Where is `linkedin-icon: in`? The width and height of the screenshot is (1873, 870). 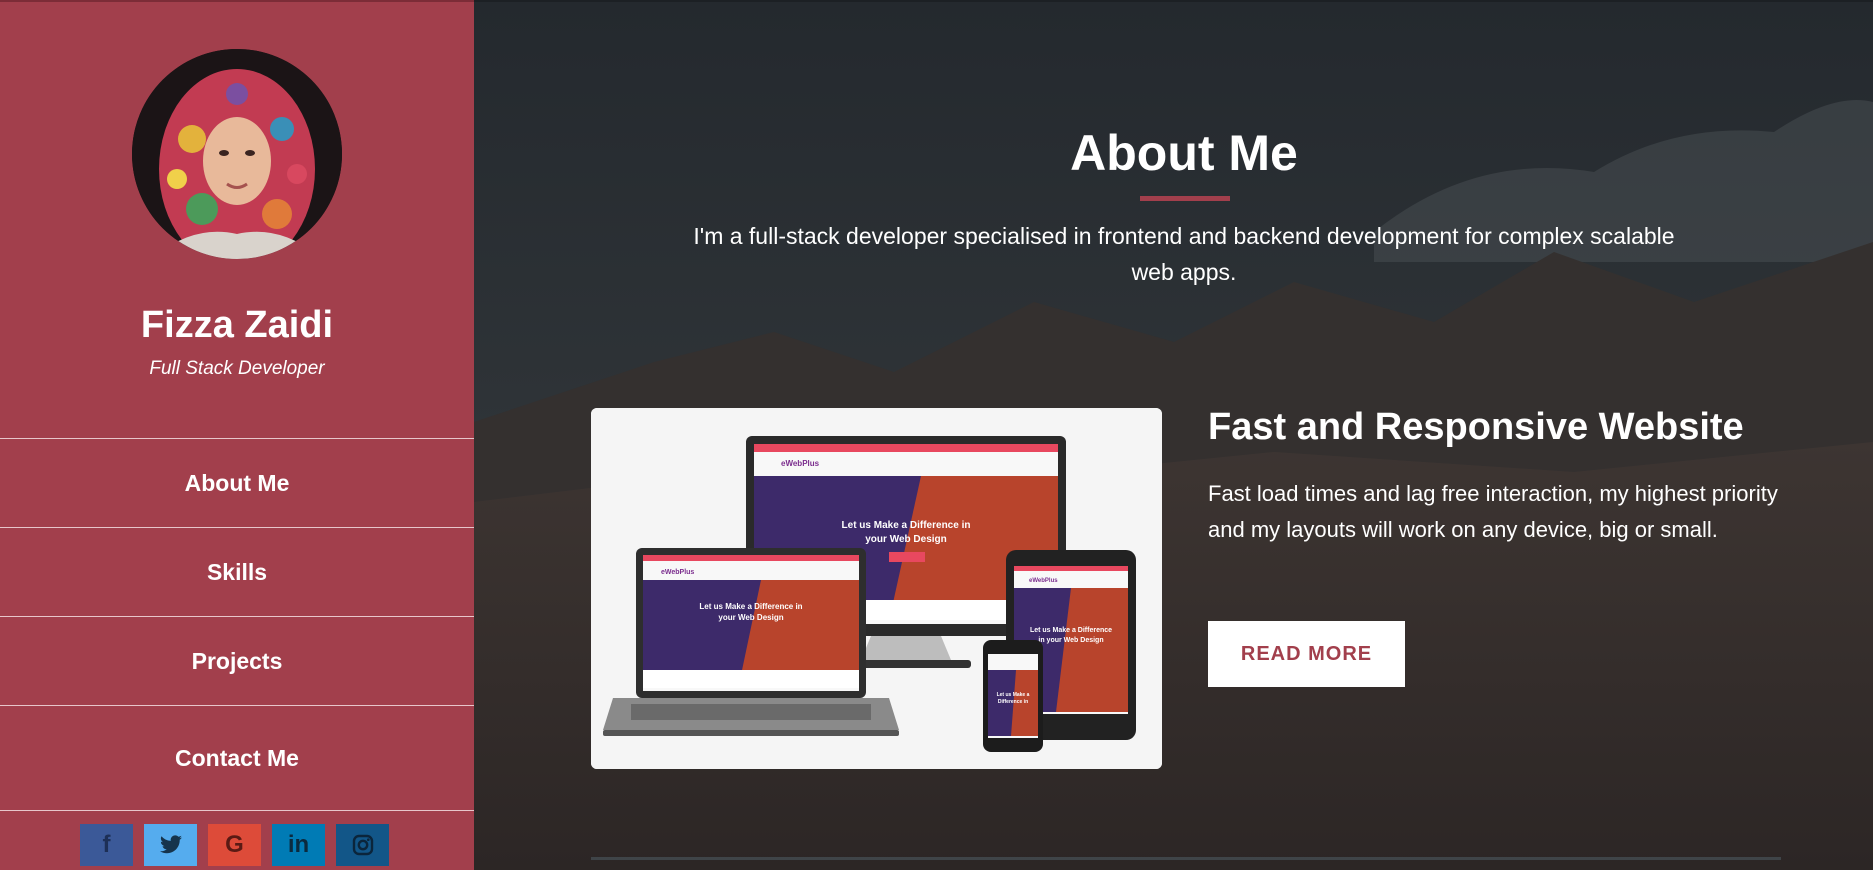 linkedin-icon: in is located at coordinates (298, 845).